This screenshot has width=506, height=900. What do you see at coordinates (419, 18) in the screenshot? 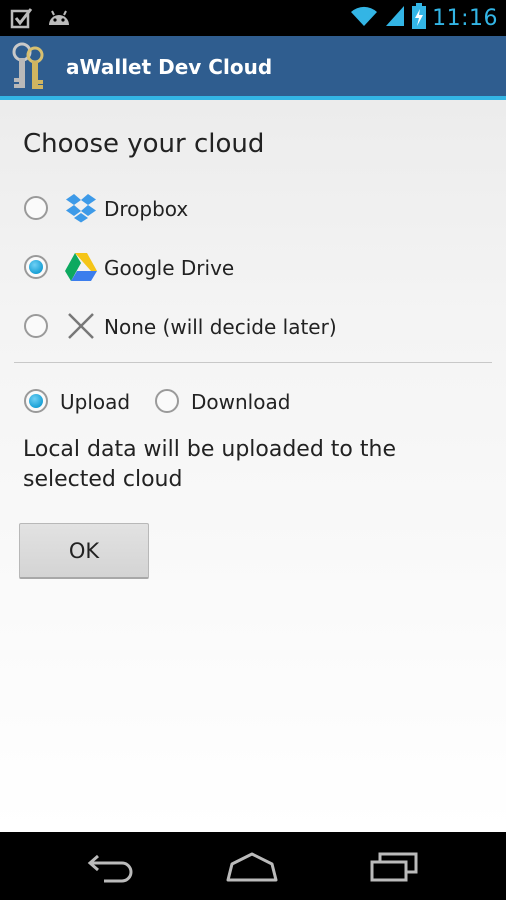
I see `battery-charging-icon` at bounding box center [419, 18].